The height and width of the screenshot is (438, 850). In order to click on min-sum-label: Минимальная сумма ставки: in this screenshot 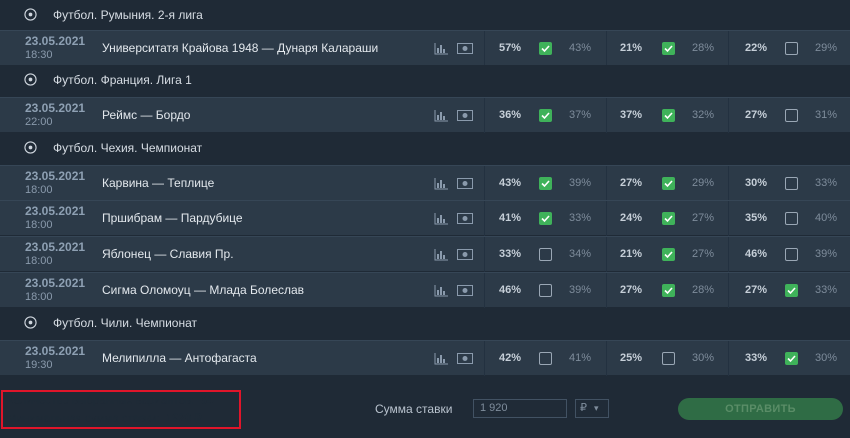, I will do `click(83, 419)`.